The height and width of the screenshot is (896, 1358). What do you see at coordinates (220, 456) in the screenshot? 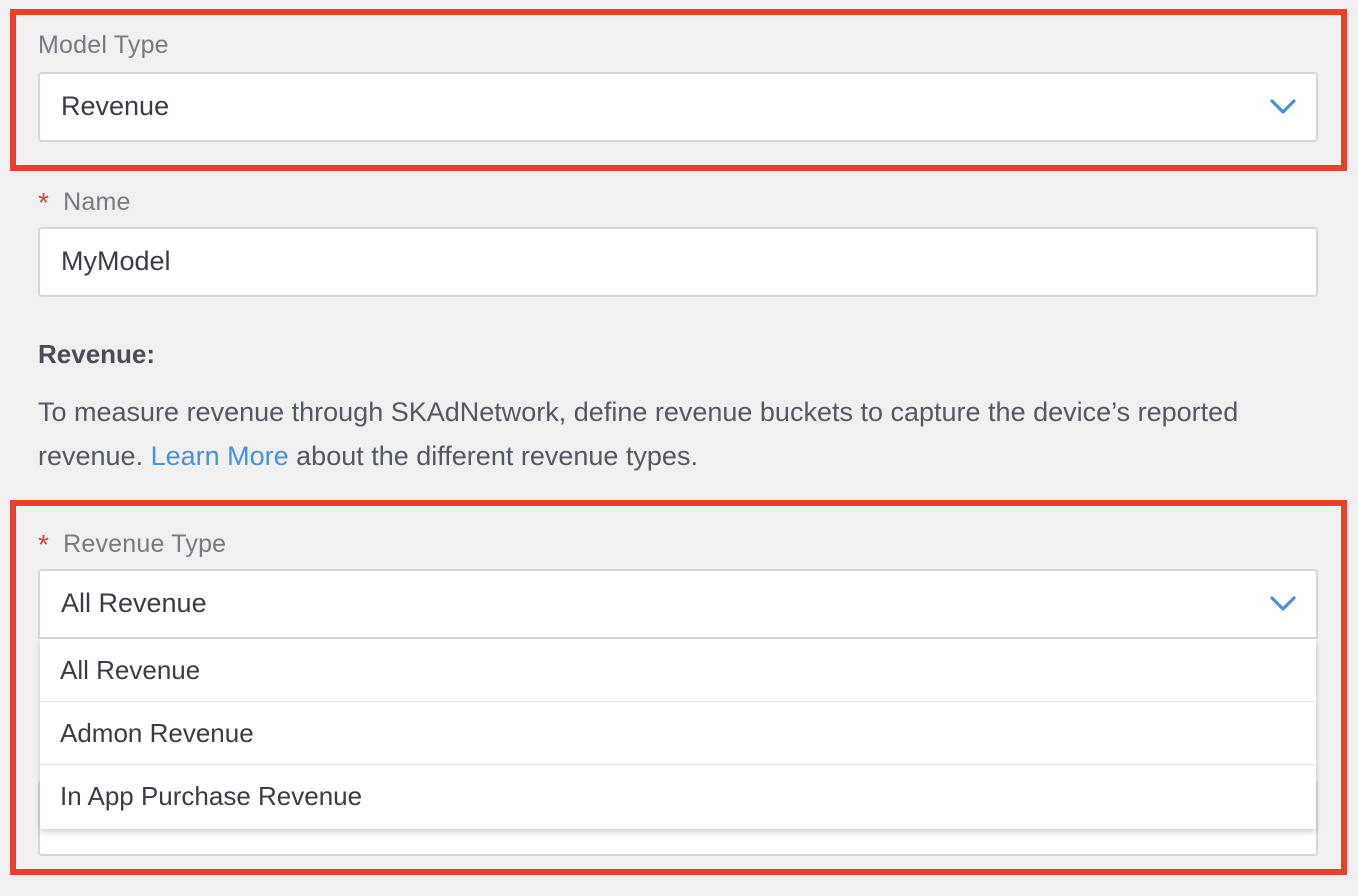
I see `learn-more-link: Learn More` at bounding box center [220, 456].